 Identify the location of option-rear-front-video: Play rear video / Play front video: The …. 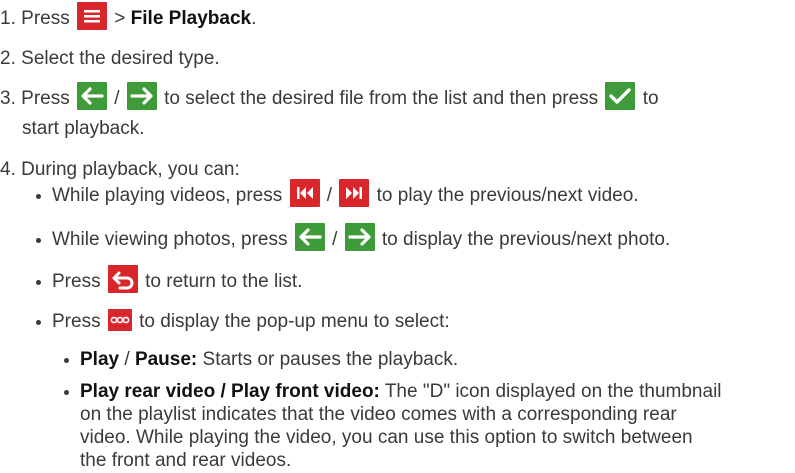
(401, 391).